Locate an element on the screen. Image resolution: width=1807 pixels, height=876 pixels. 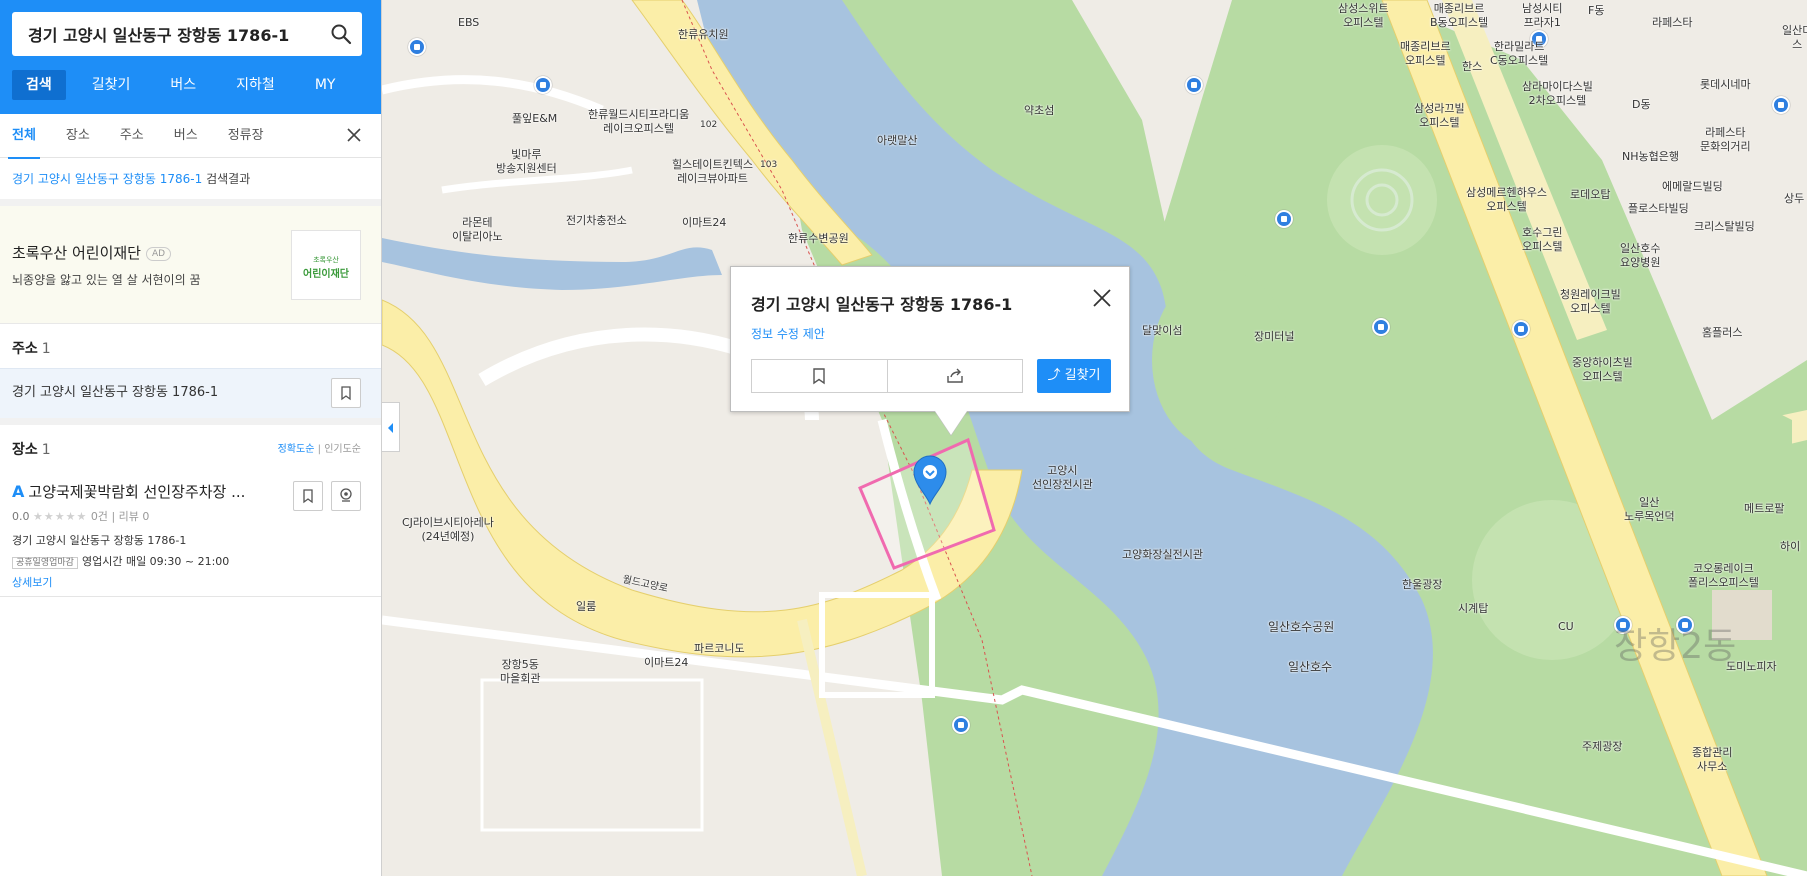
map-label: 하이 is located at coordinates (1790, 547).